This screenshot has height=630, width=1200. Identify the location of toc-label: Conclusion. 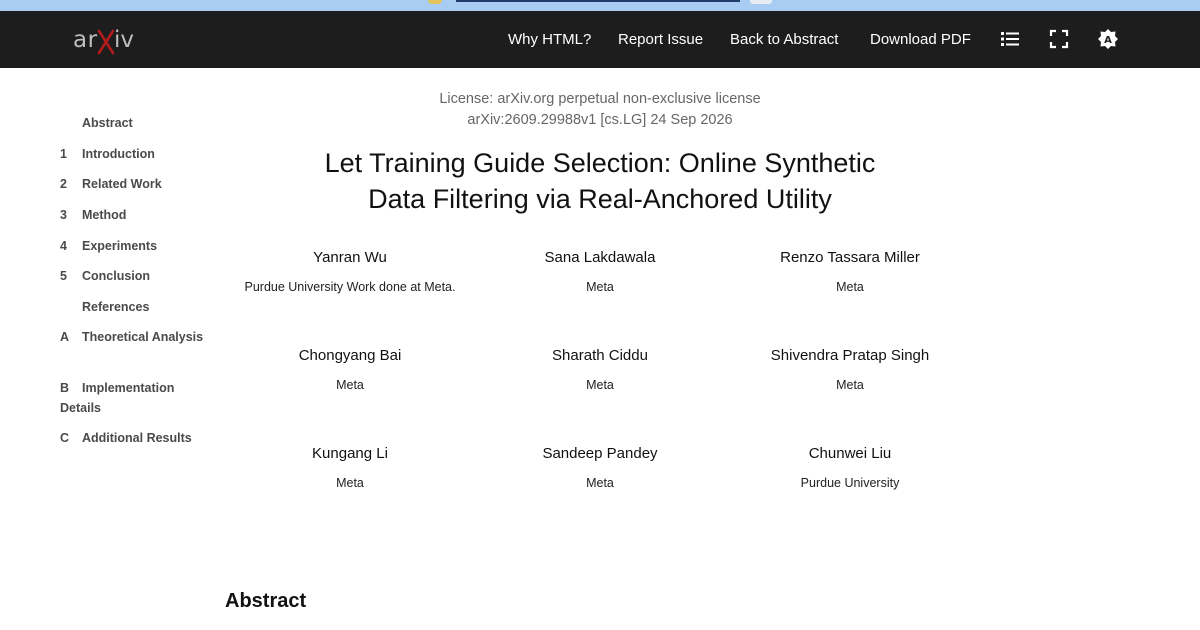
(116, 276).